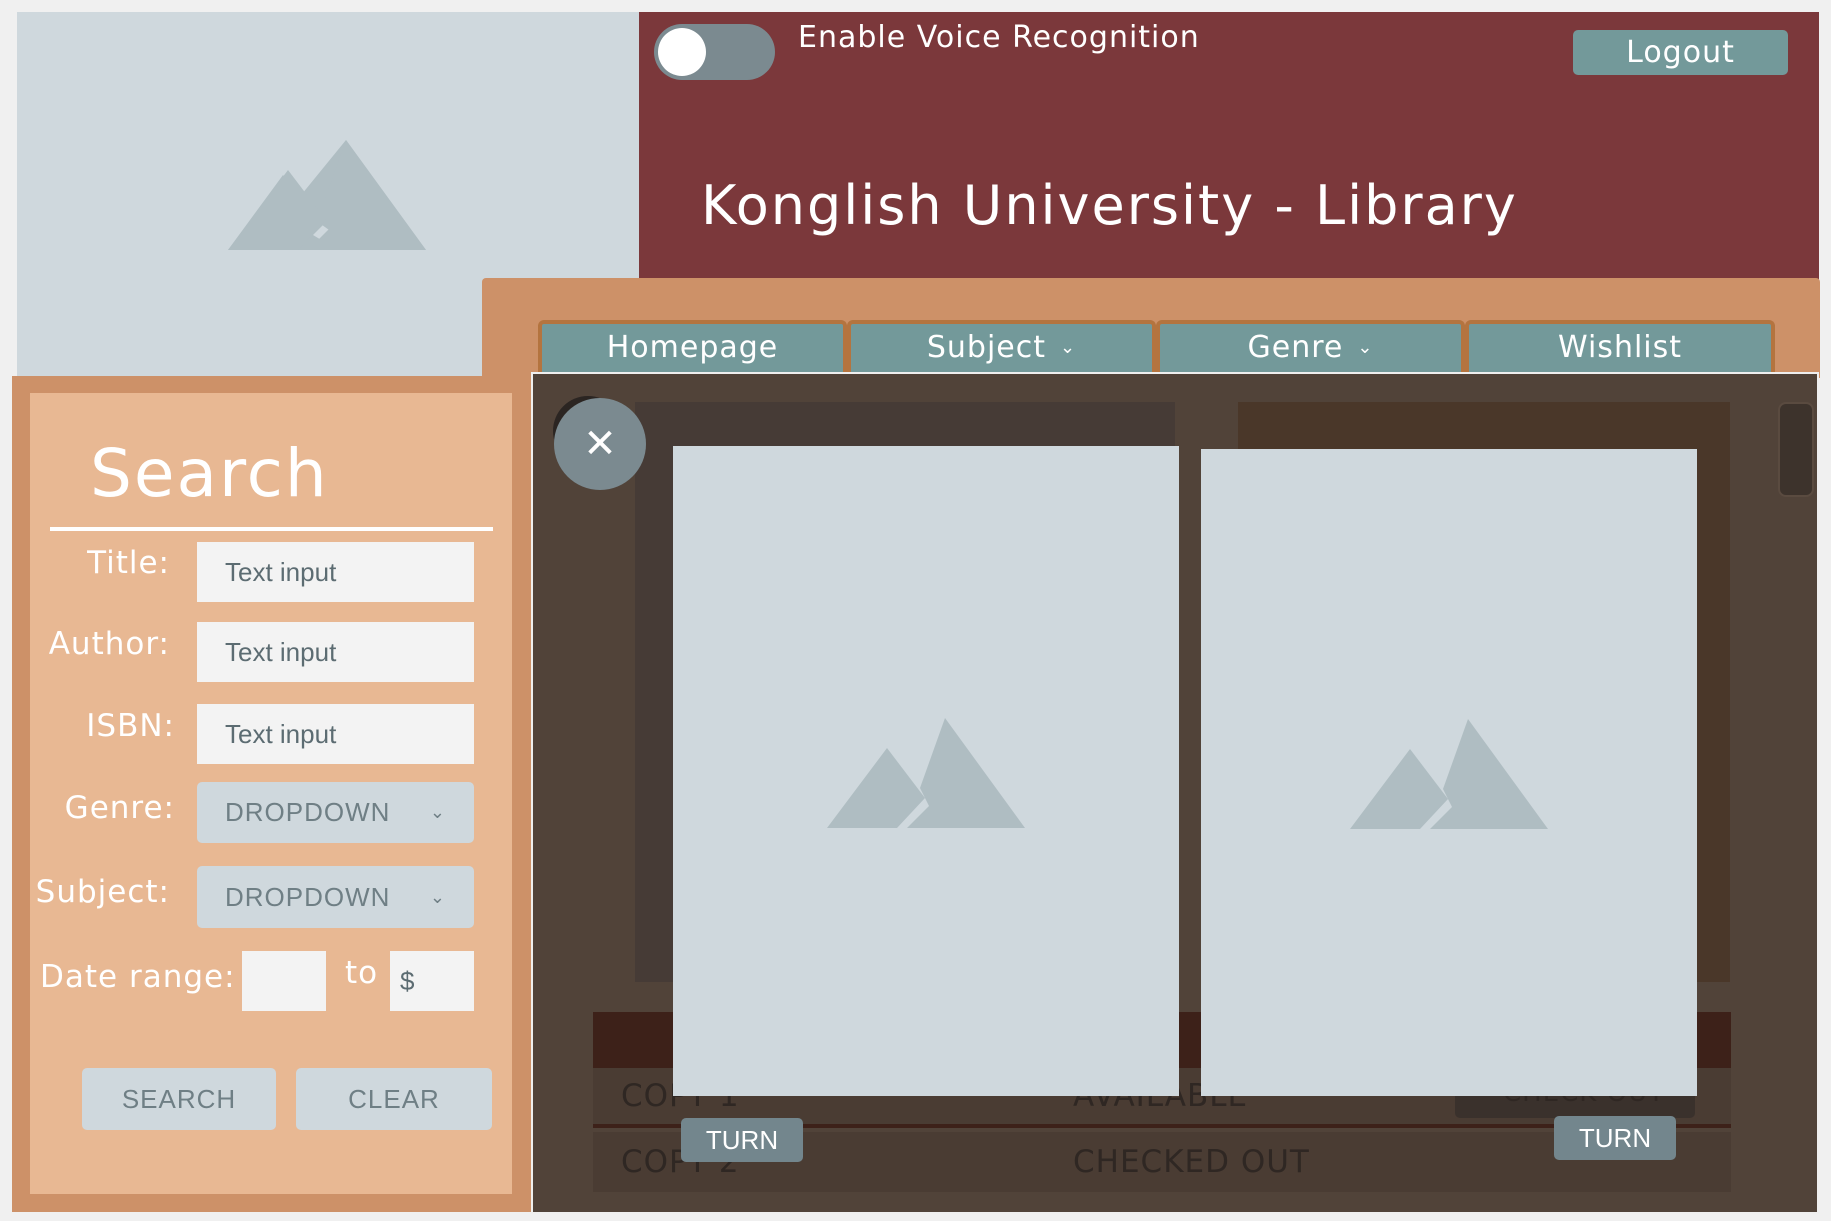  I want to click on close-icon: ✕, so click(600, 444).